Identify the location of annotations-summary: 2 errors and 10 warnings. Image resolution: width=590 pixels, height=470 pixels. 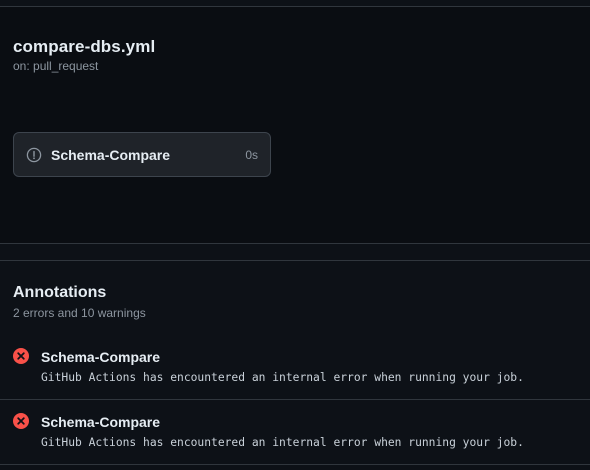
(79, 313).